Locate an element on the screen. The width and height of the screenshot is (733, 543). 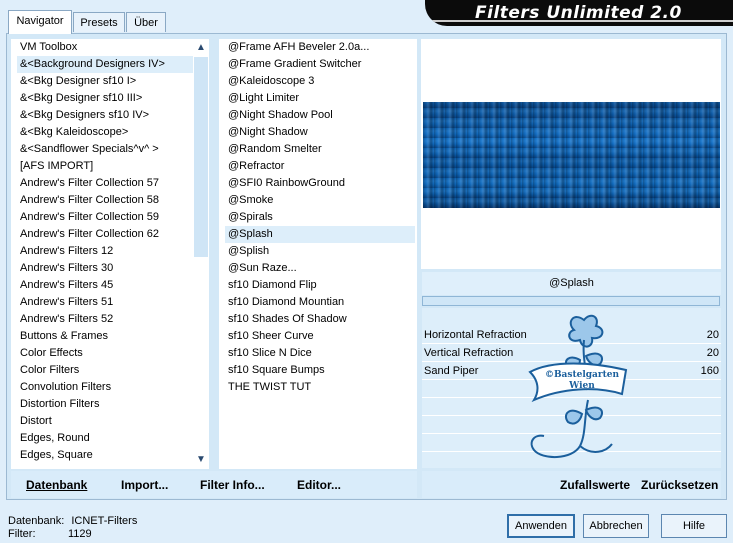
filter-list-item: @Night Shadow Pool is located at coordinates (320, 115).